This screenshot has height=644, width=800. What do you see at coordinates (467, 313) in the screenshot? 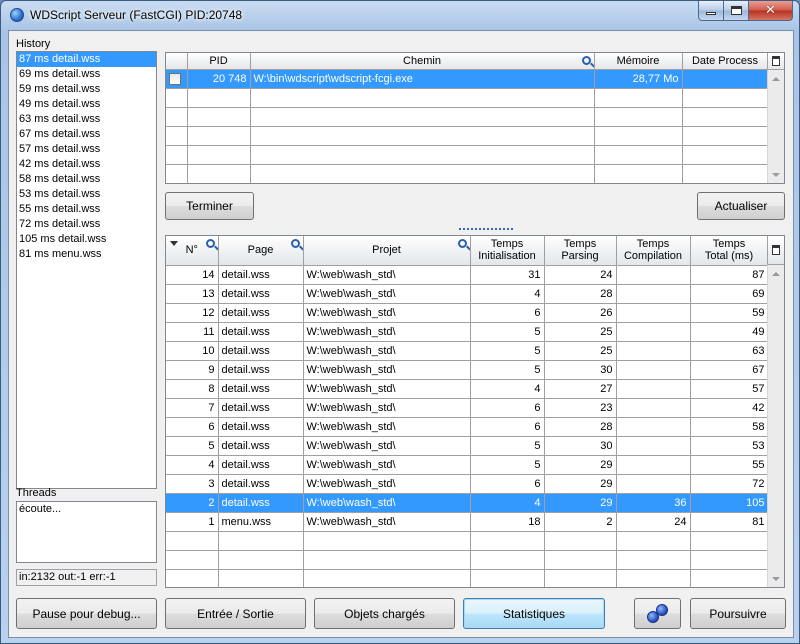
I see `stats-row: 12 detail.wss W:\web\wash_std\ 6 26 59` at bounding box center [467, 313].